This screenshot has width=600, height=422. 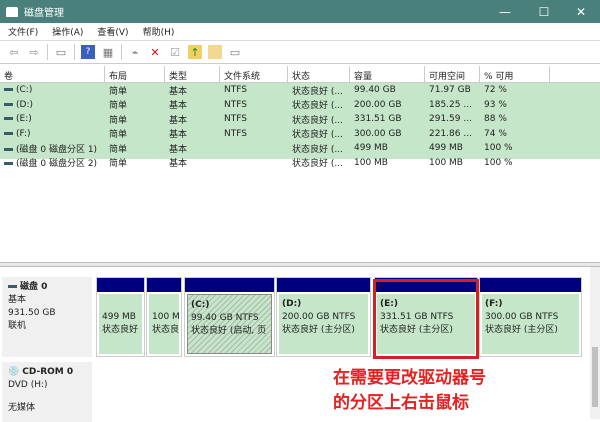 What do you see at coordinates (595, 377) in the screenshot?
I see `scroll-thumb` at bounding box center [595, 377].